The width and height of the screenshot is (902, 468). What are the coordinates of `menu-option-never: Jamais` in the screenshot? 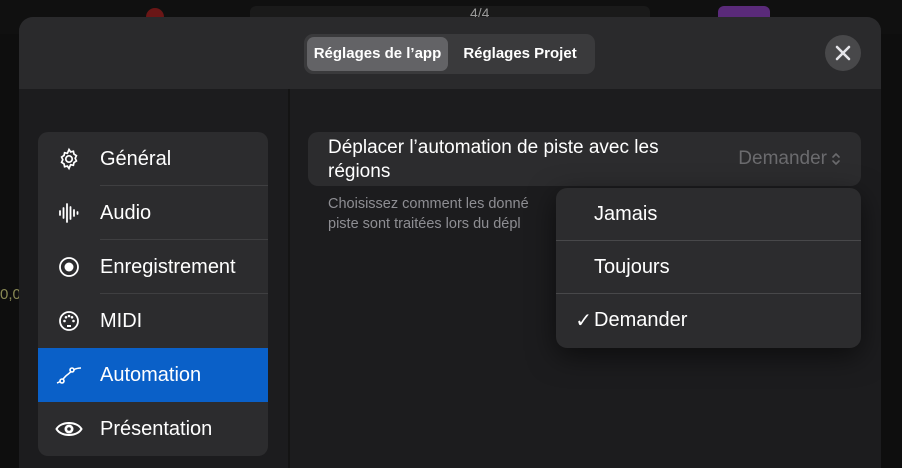 It's located at (708, 214).